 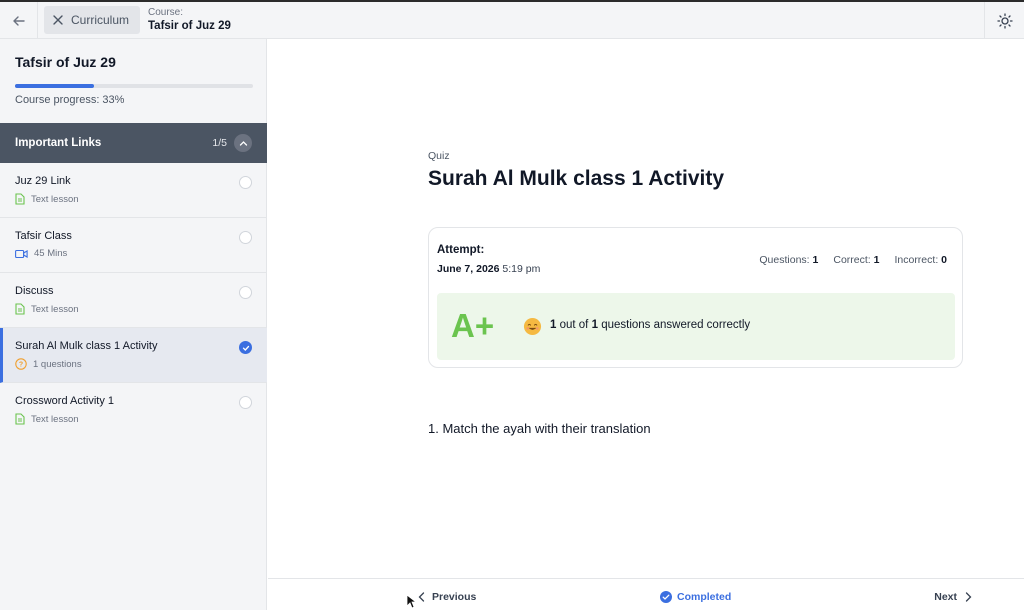 I want to click on lesson-item: Discuss Text lesson, so click(x=133, y=300).